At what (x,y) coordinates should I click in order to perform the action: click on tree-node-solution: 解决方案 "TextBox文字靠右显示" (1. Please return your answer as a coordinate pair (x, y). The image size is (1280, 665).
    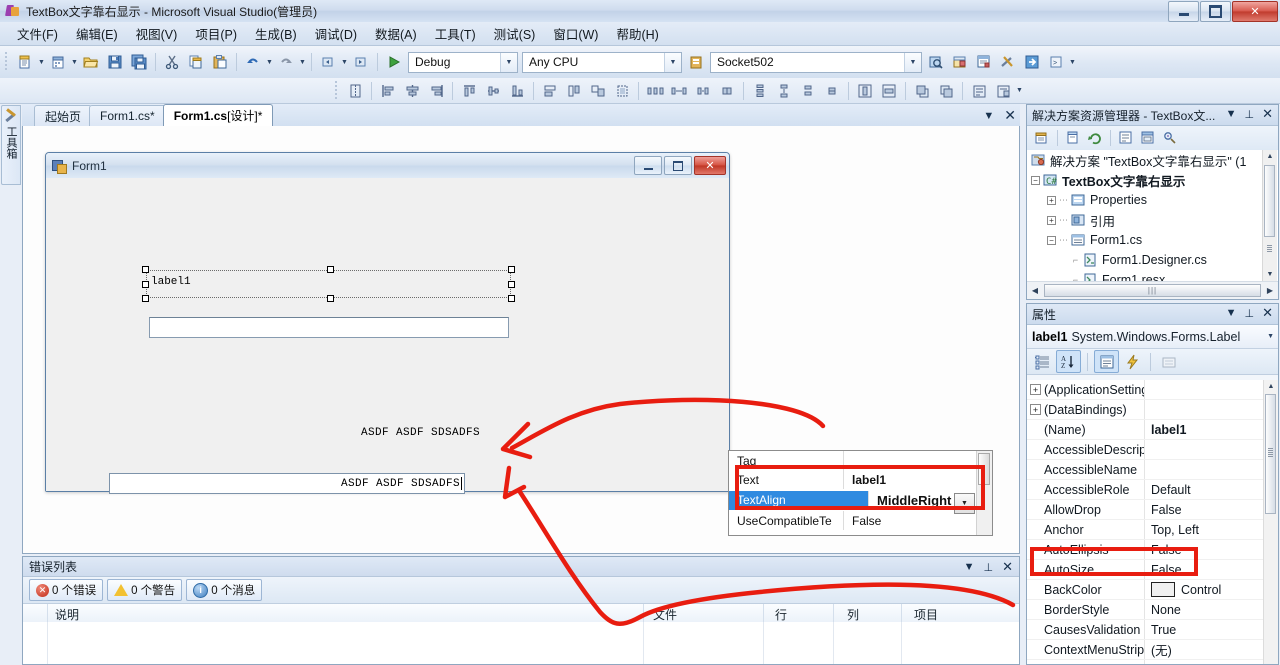
    Looking at the image, I should click on (1152, 160).